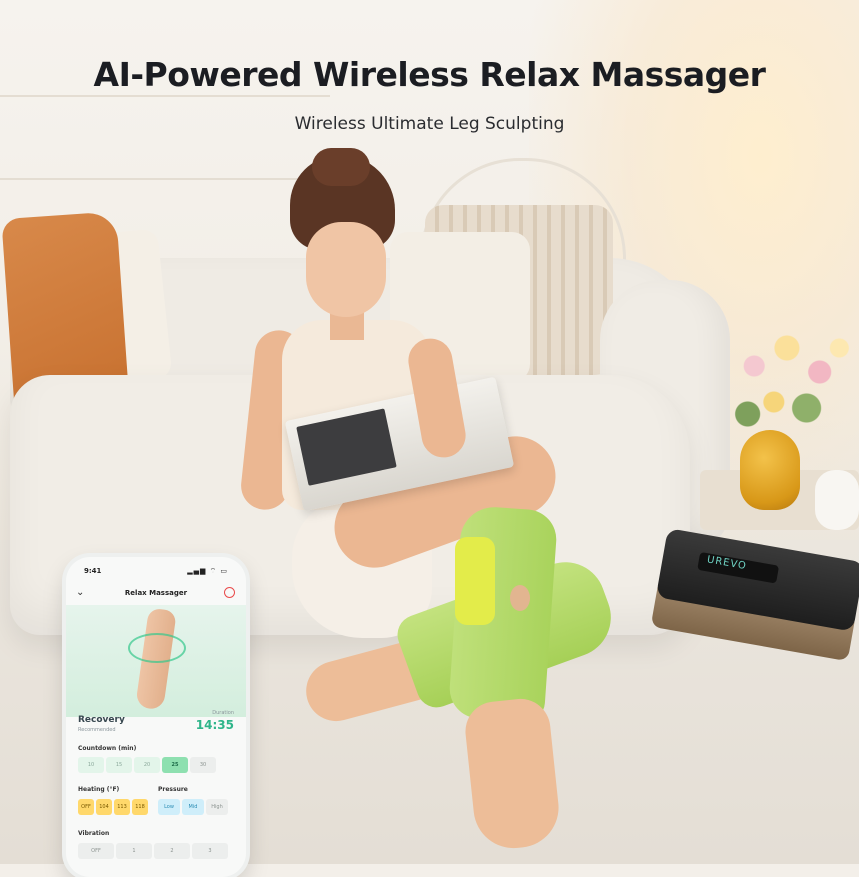 Image resolution: width=859 pixels, height=877 pixels. Describe the element at coordinates (346, 447) in the screenshot. I see `book-photo-page` at that location.